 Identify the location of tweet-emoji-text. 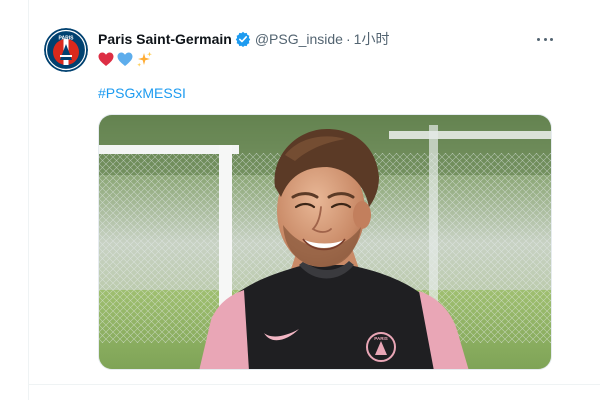
(125, 59).